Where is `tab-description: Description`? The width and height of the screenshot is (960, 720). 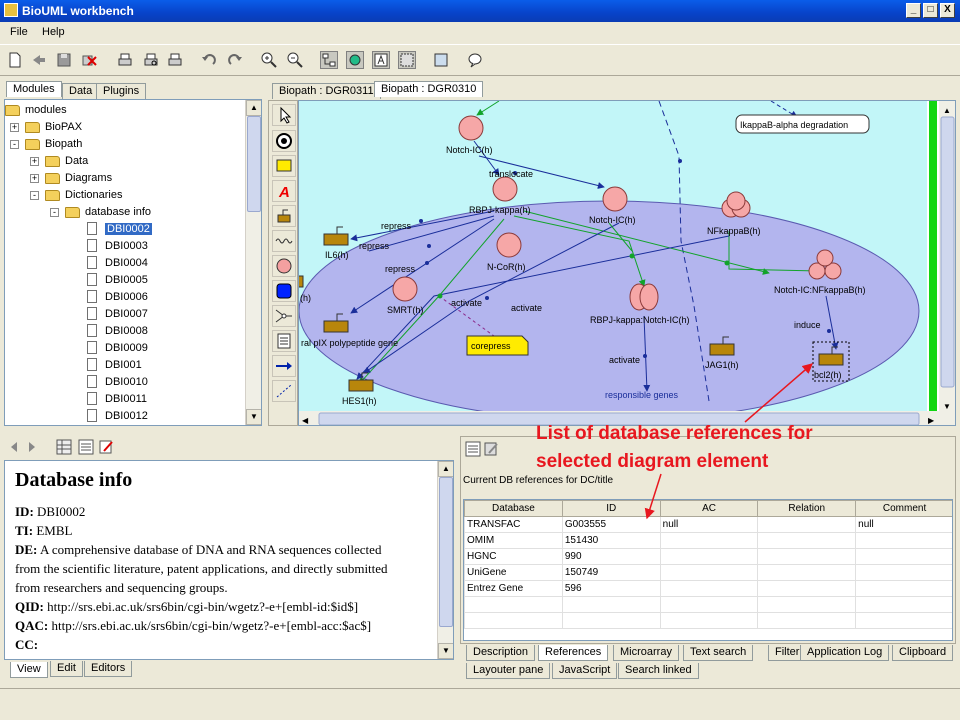 tab-description: Description is located at coordinates (501, 653).